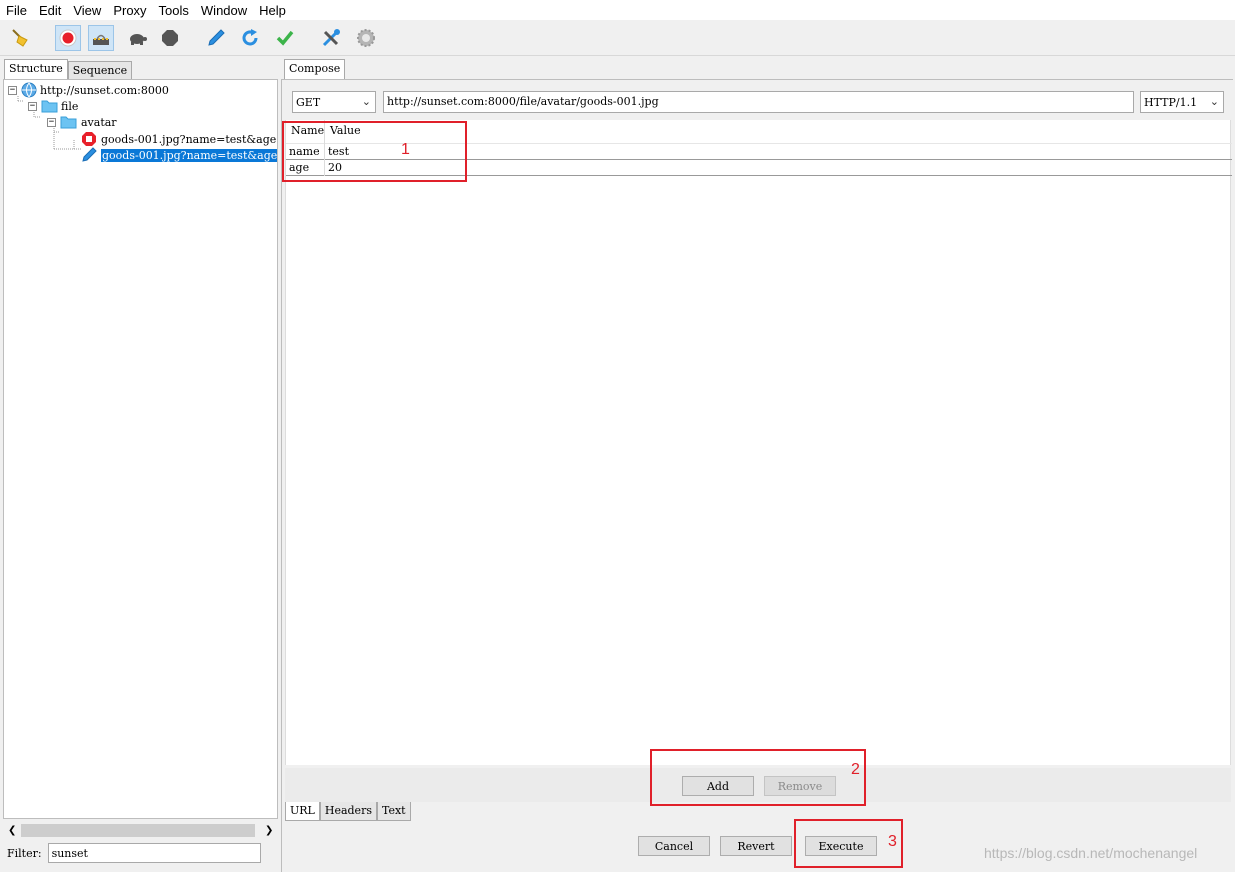  I want to click on tree-node-request-1: goods-001.jpg?name=test&age=20, so click(179, 139).